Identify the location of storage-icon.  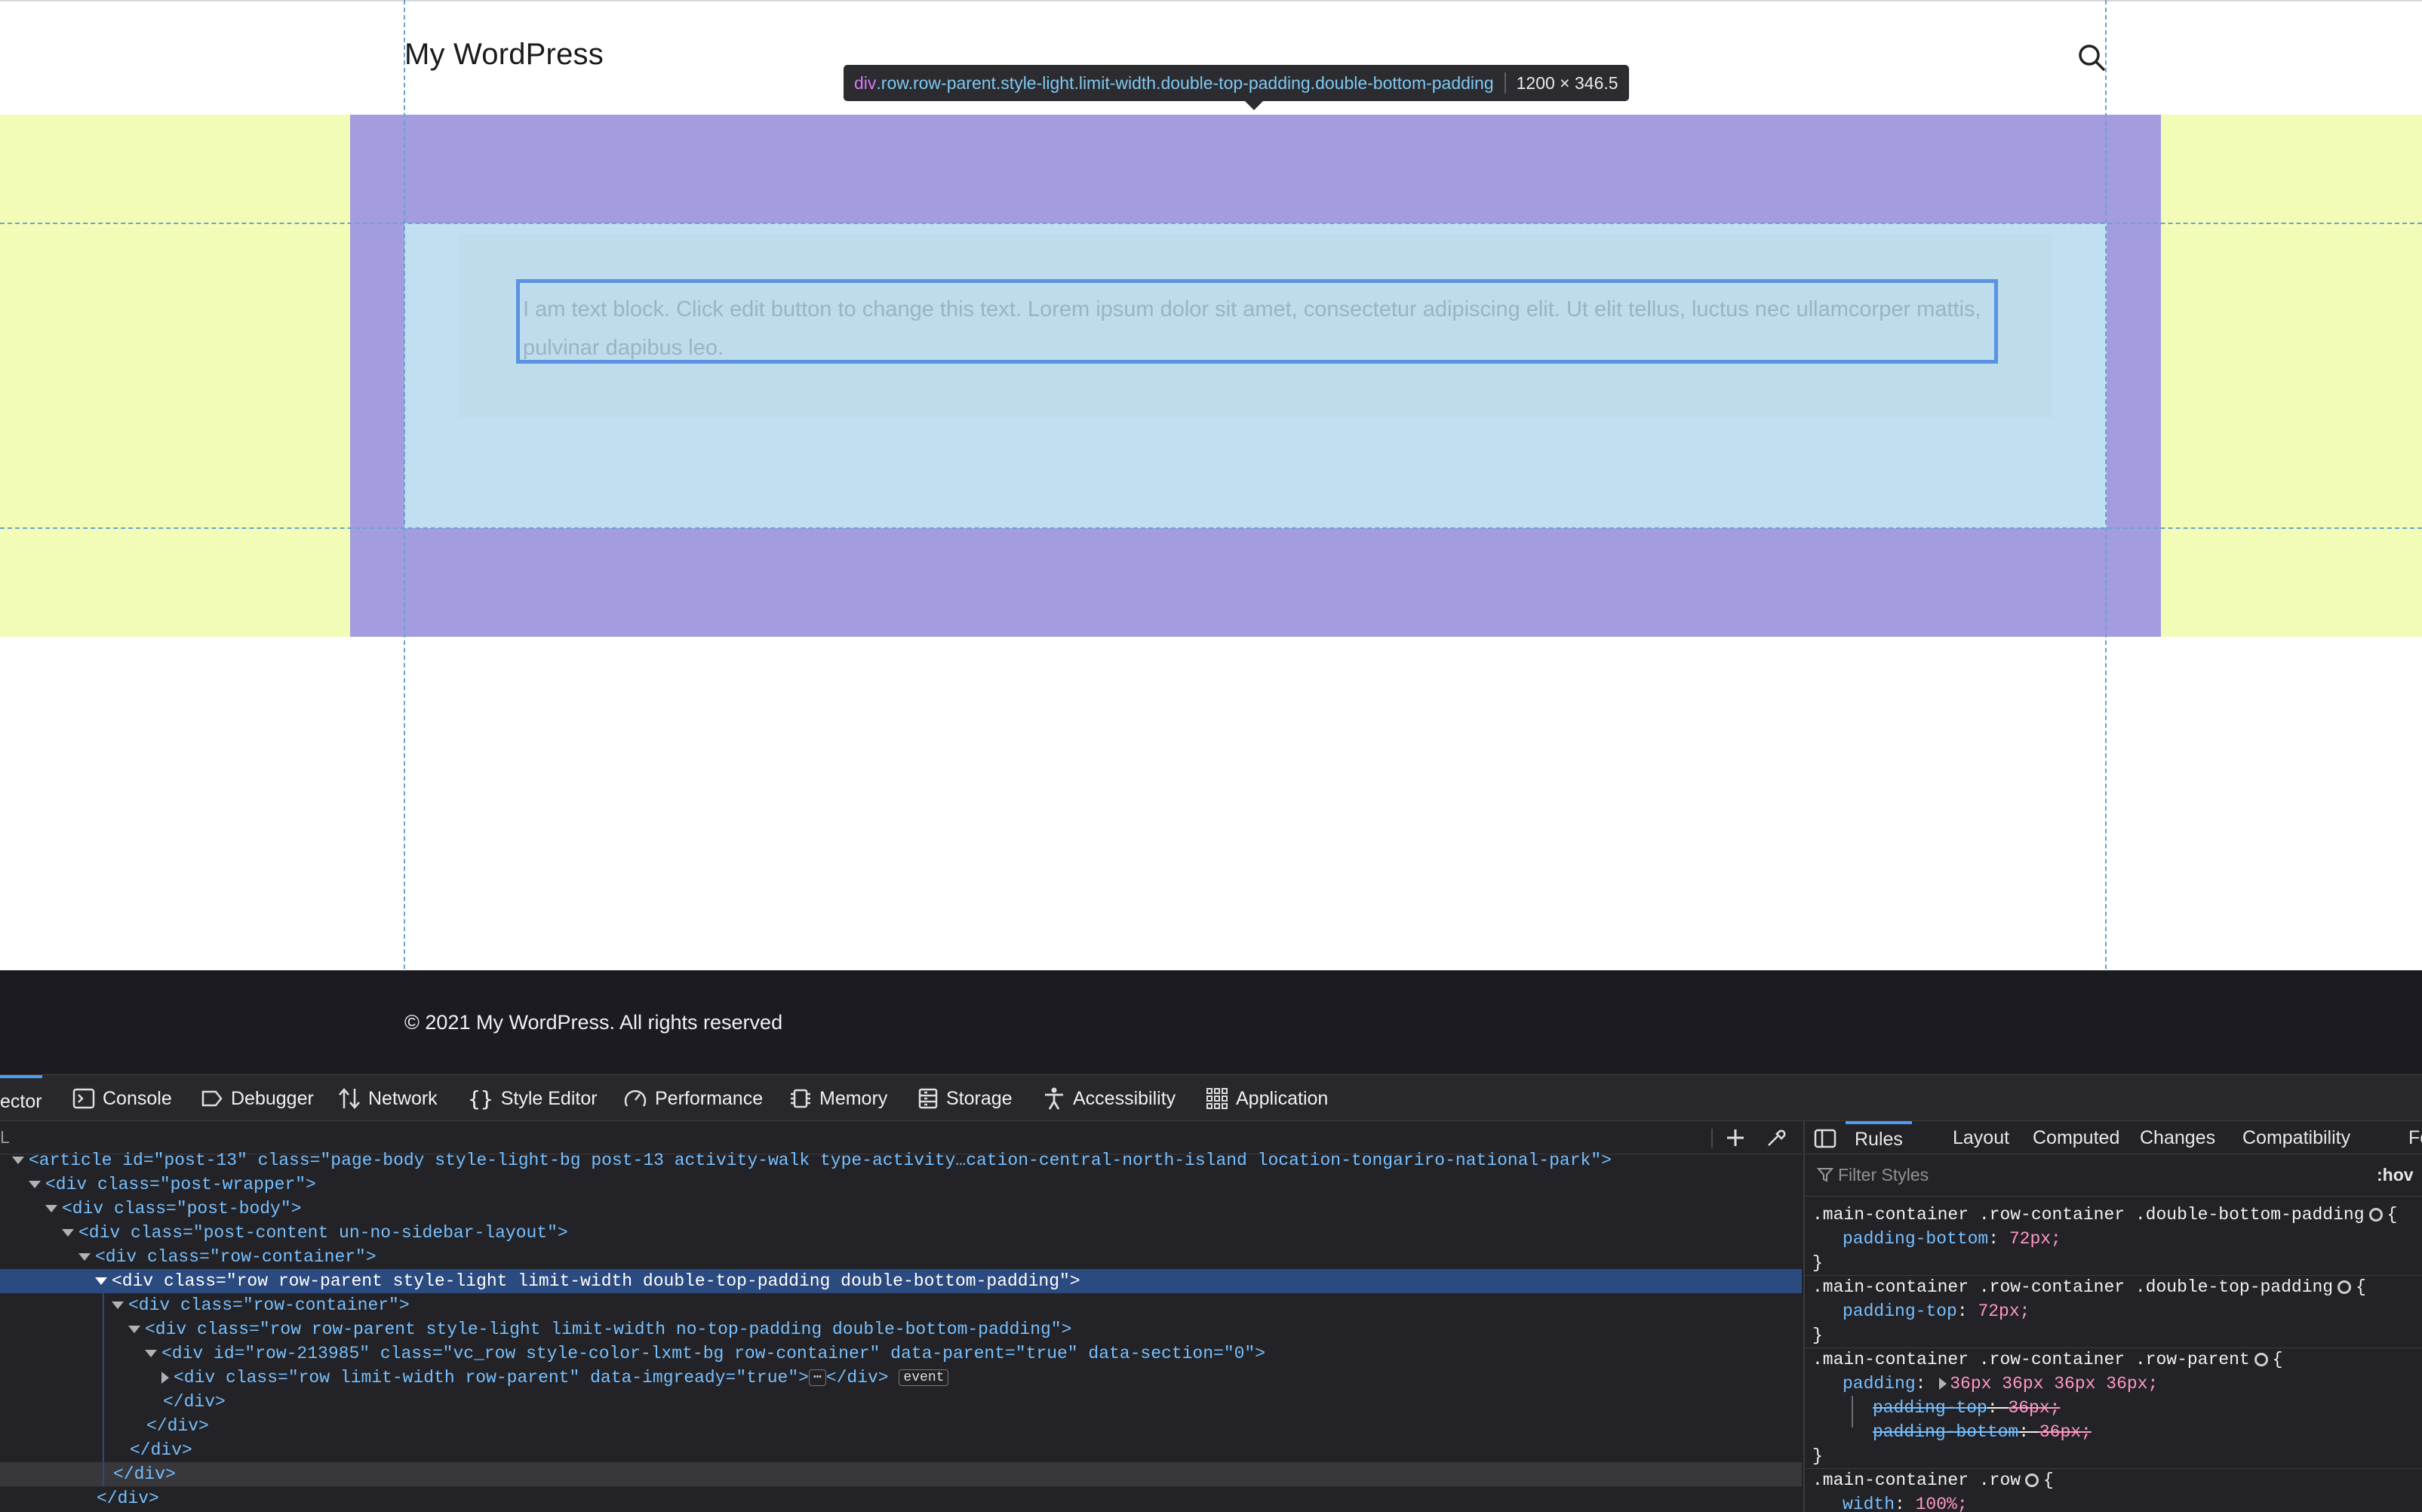
(928, 1098).